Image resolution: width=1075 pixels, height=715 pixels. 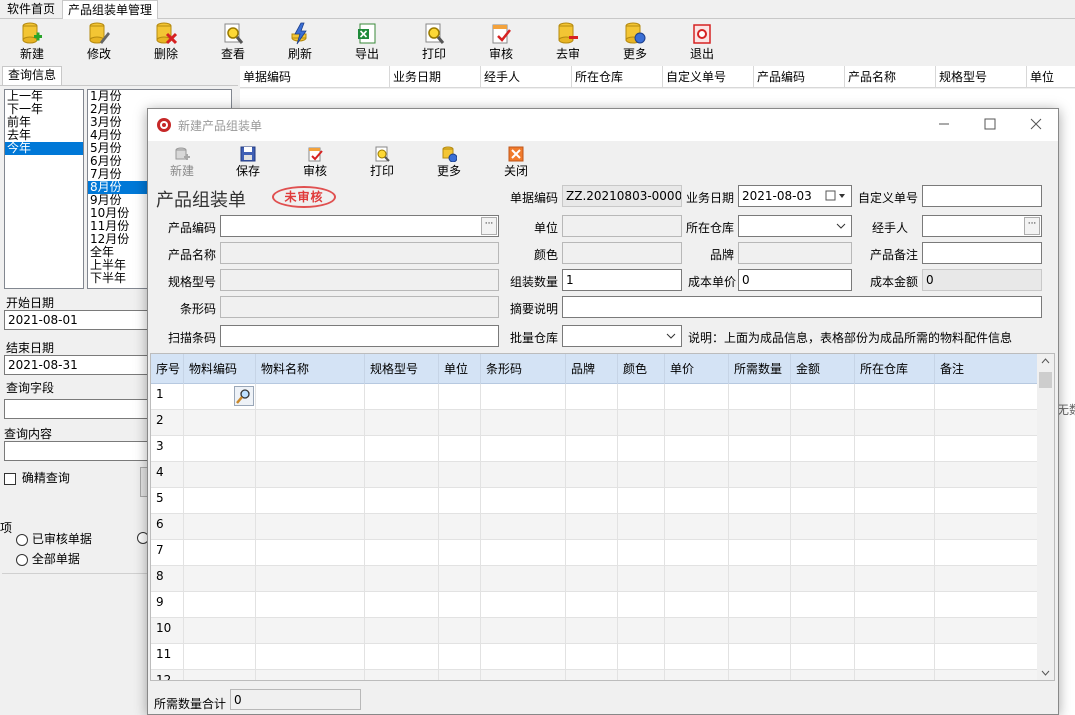 I want to click on toolbar-edit-button: 修改, so click(x=99, y=43).